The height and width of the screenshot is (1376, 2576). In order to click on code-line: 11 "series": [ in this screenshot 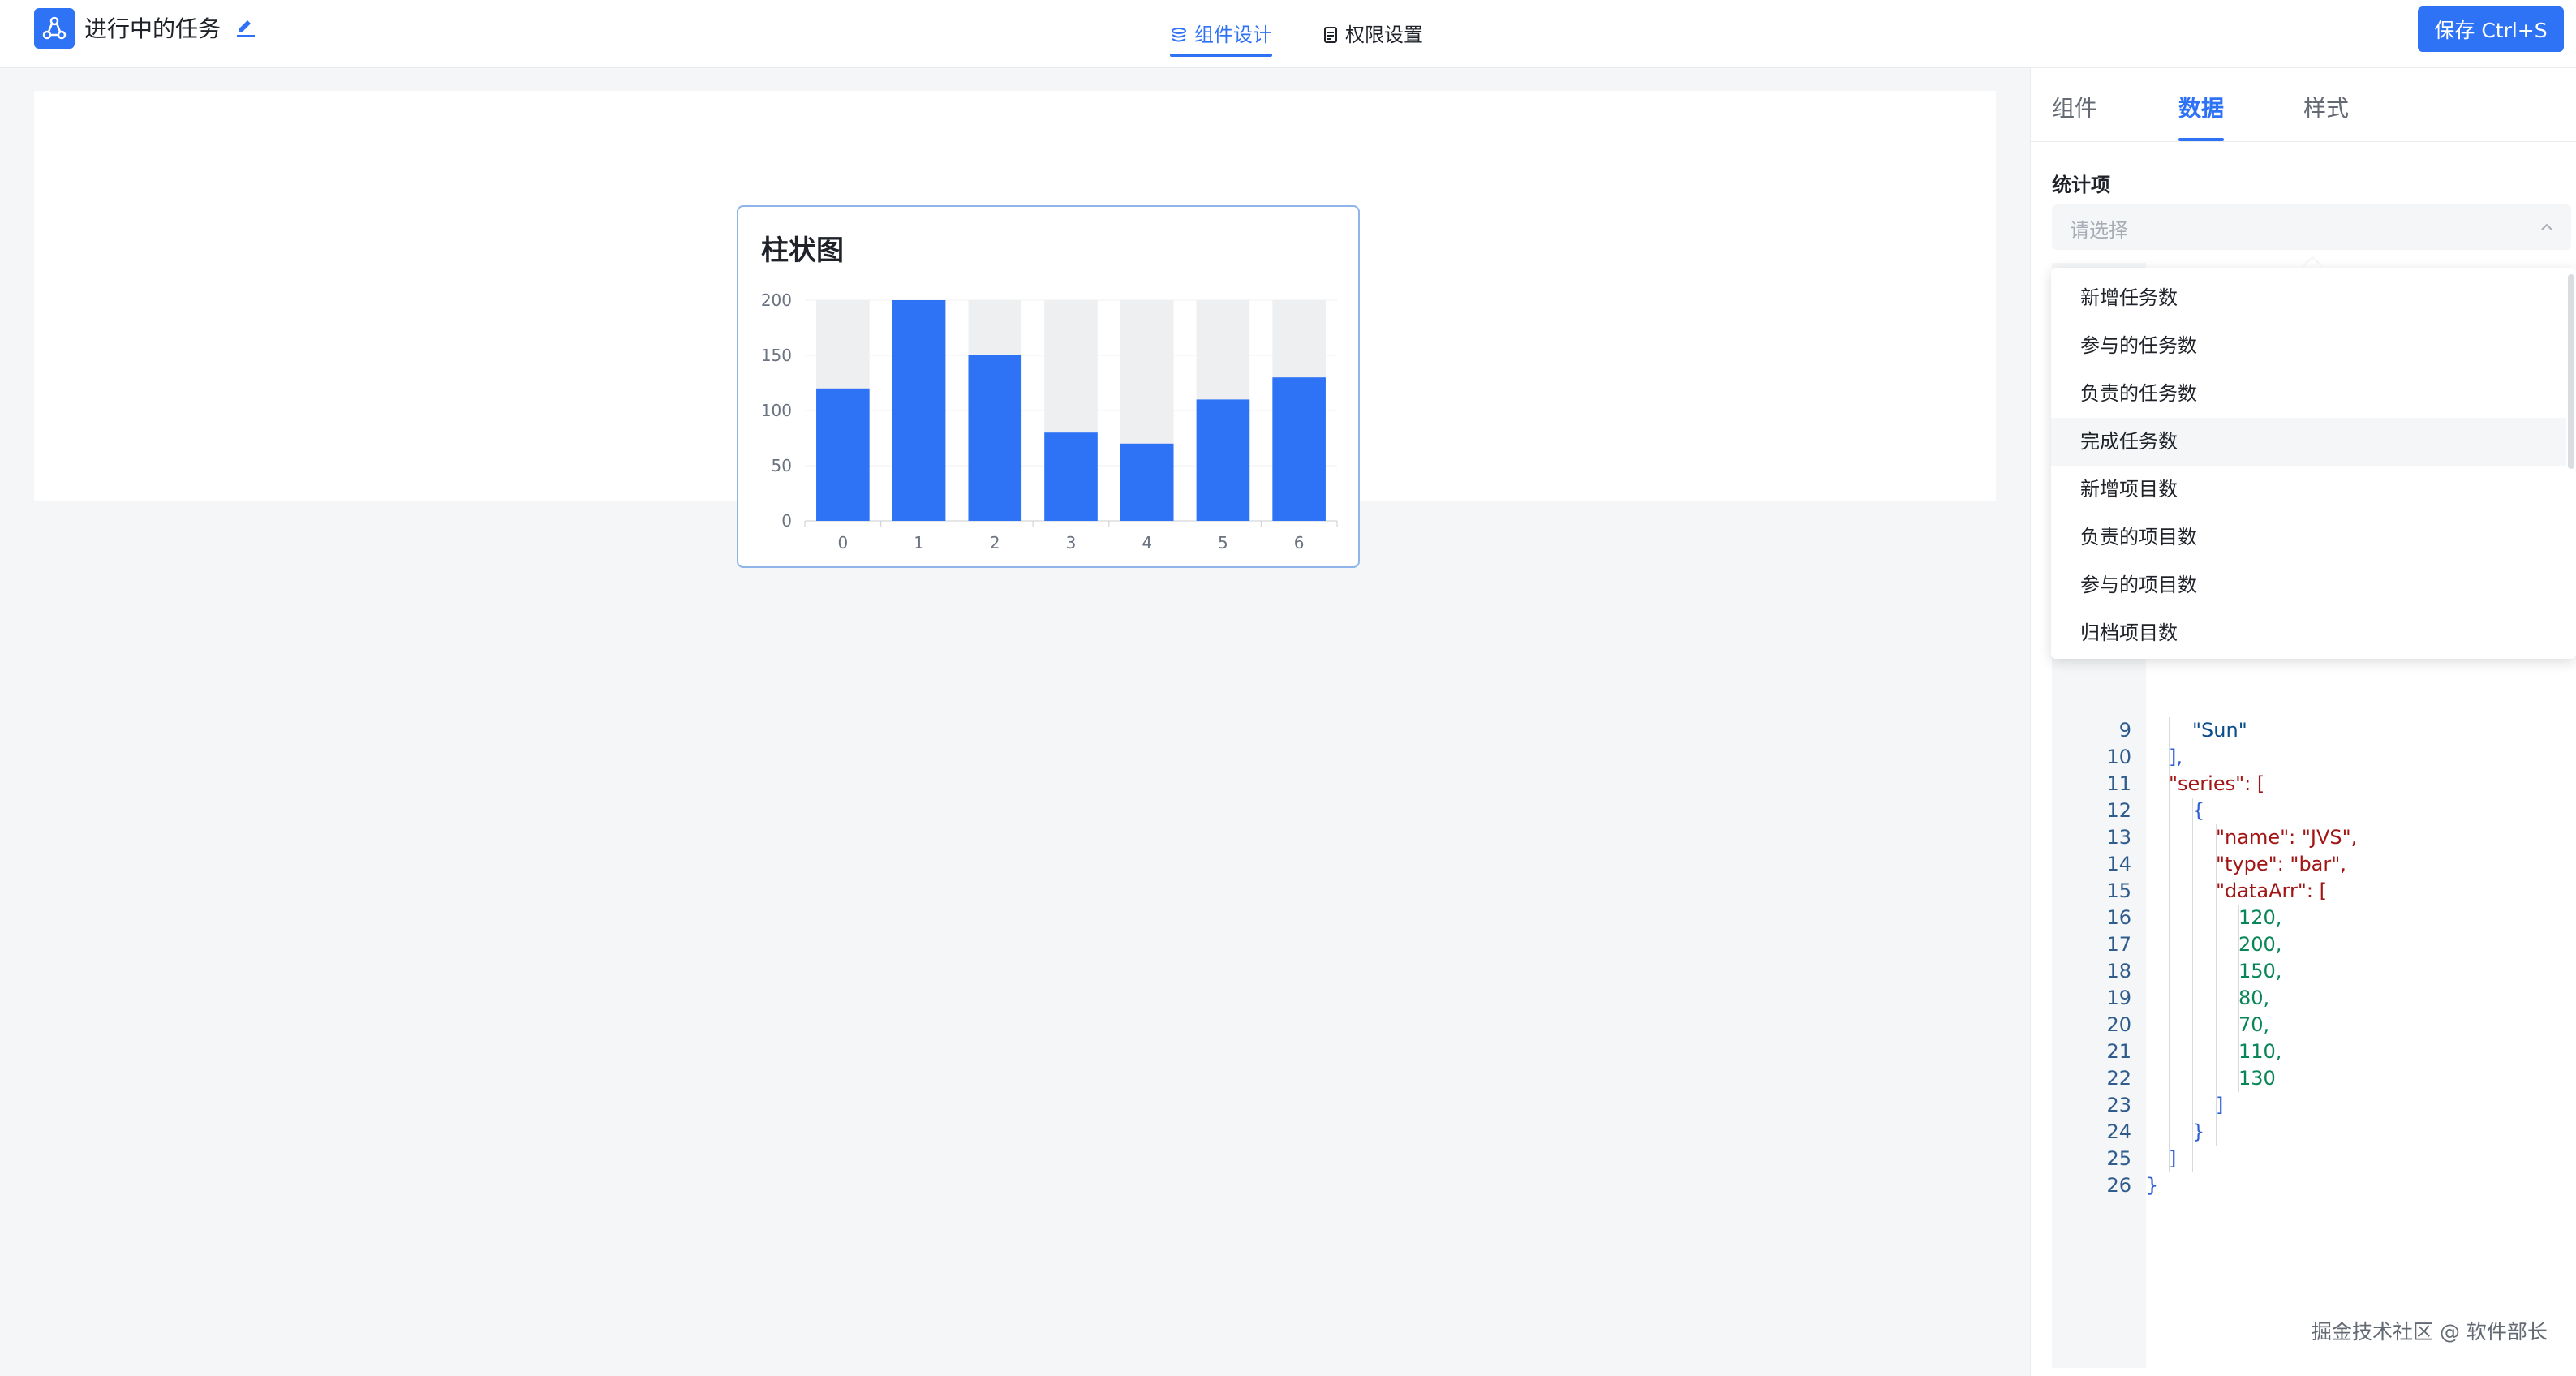, I will do `click(2311, 784)`.